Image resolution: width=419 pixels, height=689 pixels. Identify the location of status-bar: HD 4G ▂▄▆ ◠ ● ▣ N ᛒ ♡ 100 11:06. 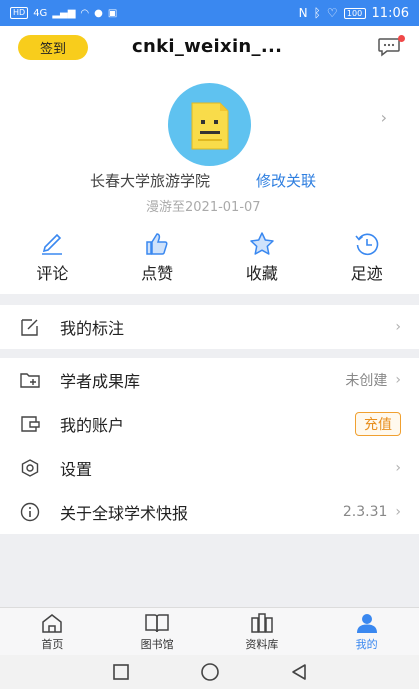
(209, 13).